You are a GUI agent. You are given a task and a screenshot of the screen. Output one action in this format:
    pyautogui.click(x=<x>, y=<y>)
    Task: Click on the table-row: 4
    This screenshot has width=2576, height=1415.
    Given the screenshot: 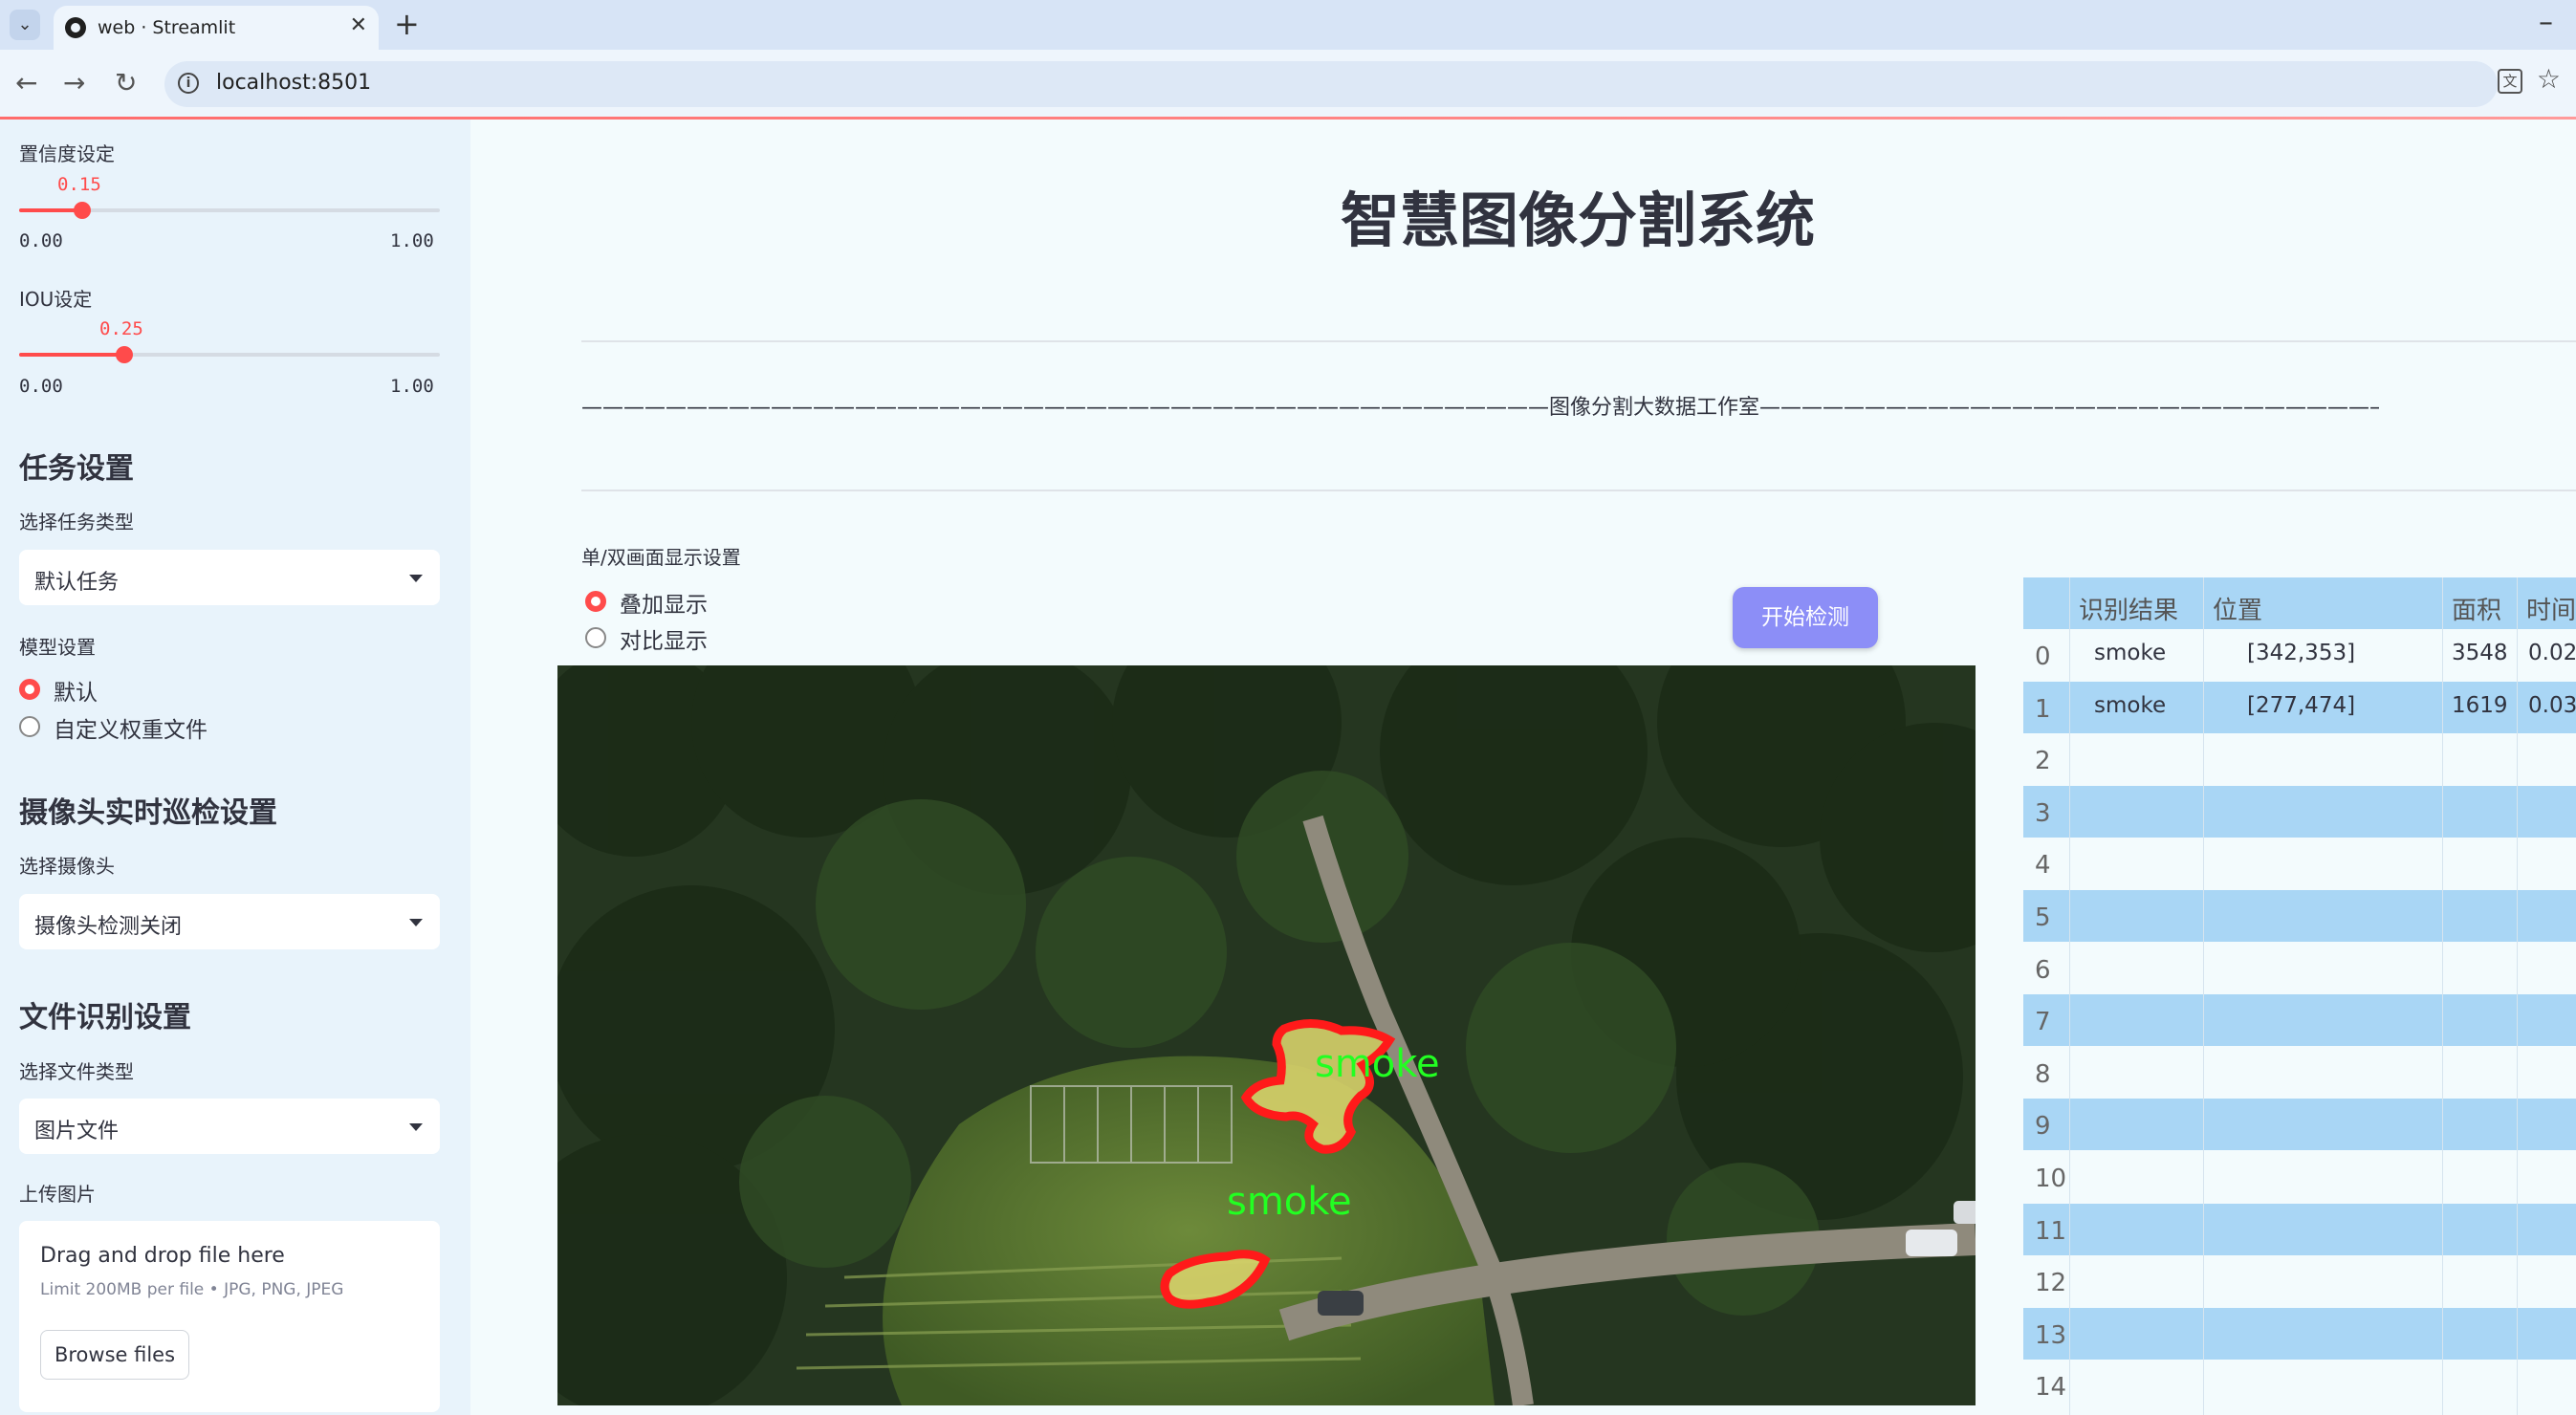 What is the action you would take?
    pyautogui.click(x=2299, y=864)
    